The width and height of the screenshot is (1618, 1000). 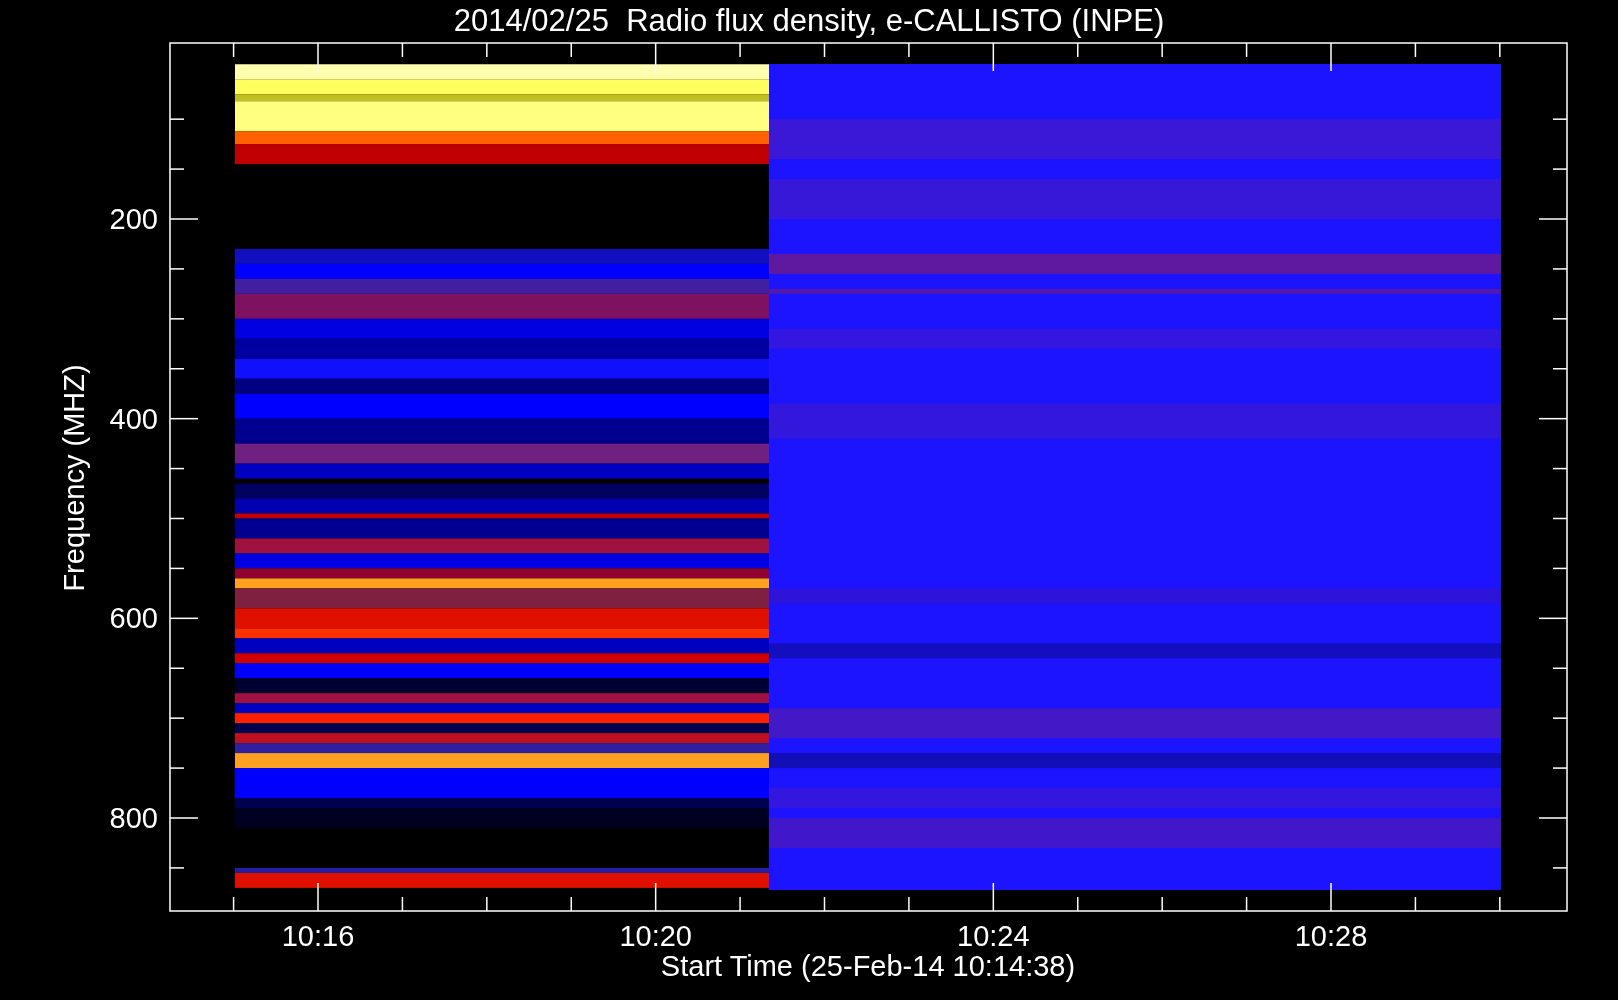 What do you see at coordinates (74, 478) in the screenshot?
I see `y-axis-label: Frequency (MHZ)` at bounding box center [74, 478].